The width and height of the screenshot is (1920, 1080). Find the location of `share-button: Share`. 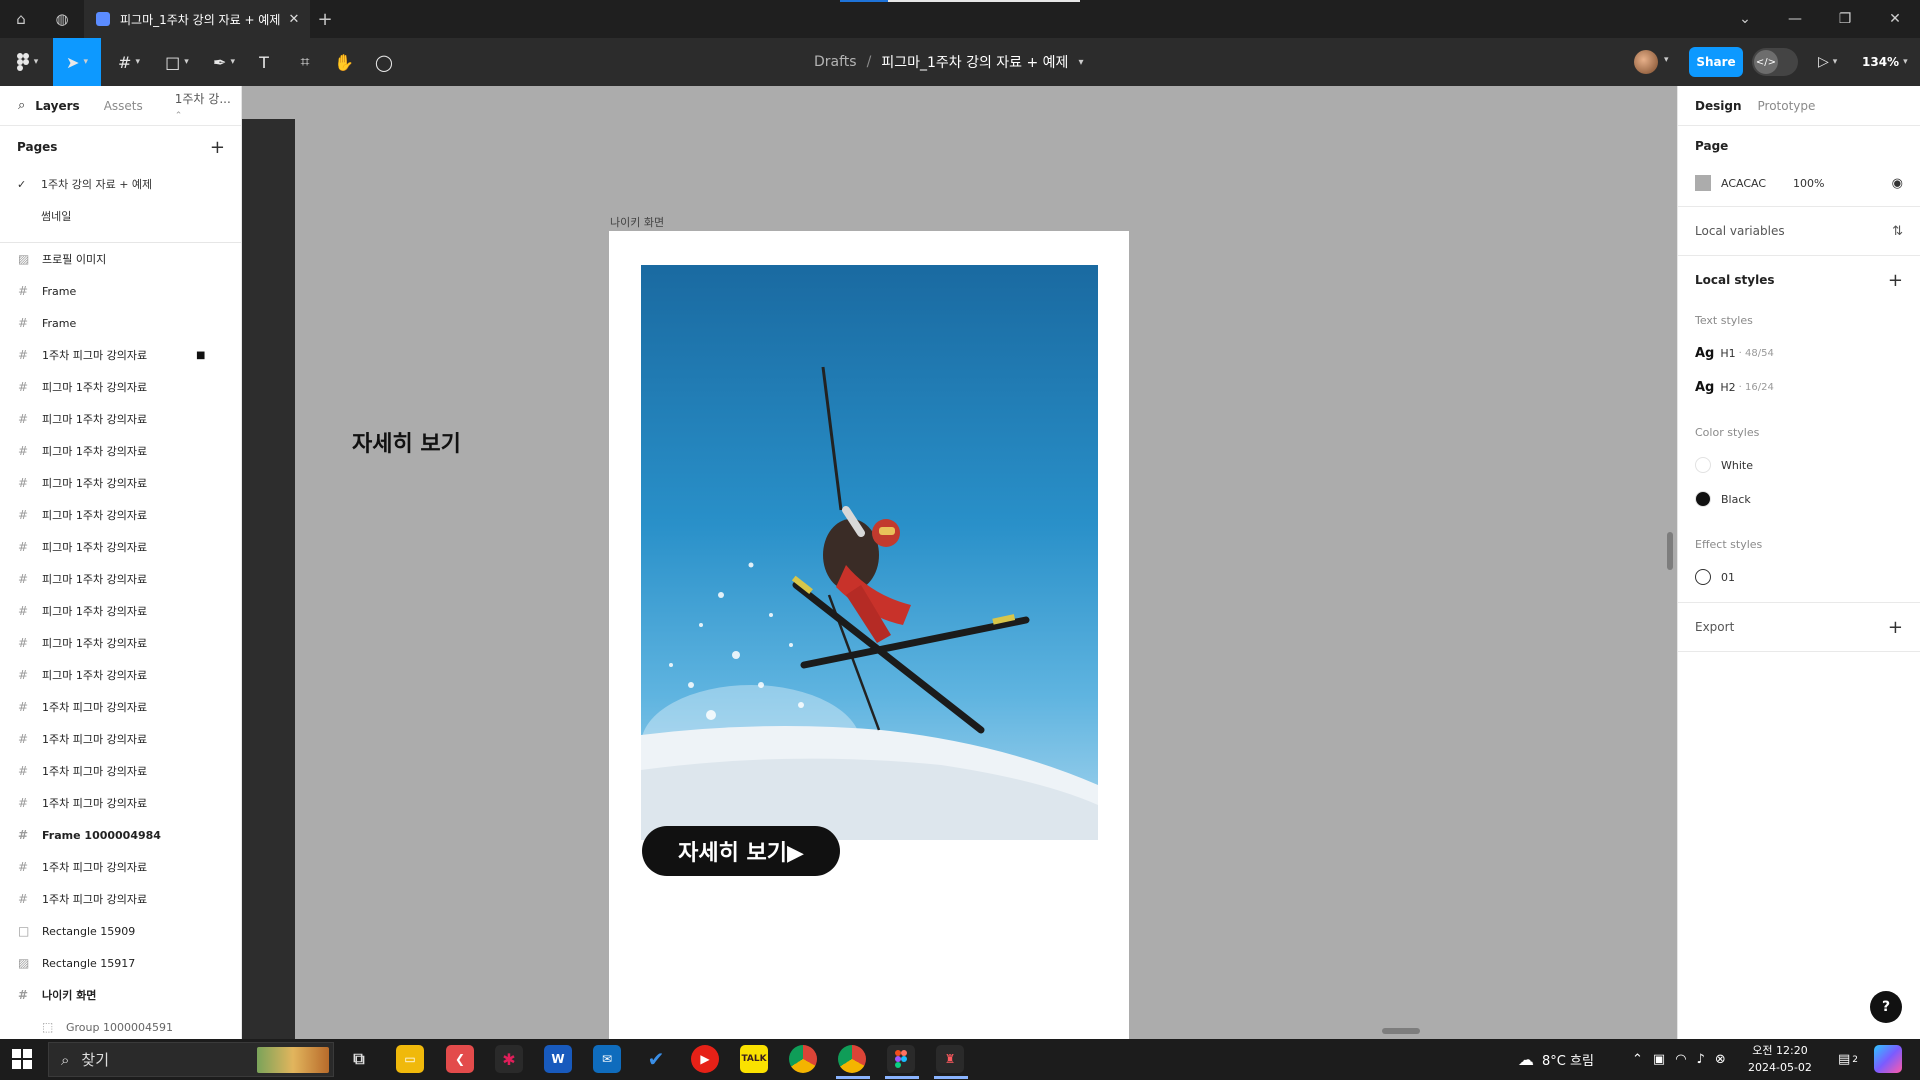

share-button: Share is located at coordinates (1716, 62).